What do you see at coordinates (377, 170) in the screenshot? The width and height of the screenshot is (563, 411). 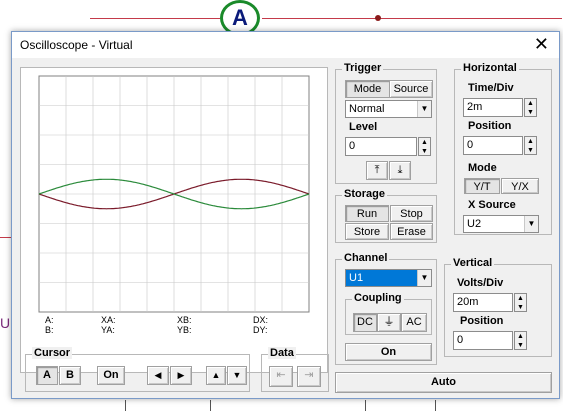 I see `trigger-rising-edge-button: ⤒` at bounding box center [377, 170].